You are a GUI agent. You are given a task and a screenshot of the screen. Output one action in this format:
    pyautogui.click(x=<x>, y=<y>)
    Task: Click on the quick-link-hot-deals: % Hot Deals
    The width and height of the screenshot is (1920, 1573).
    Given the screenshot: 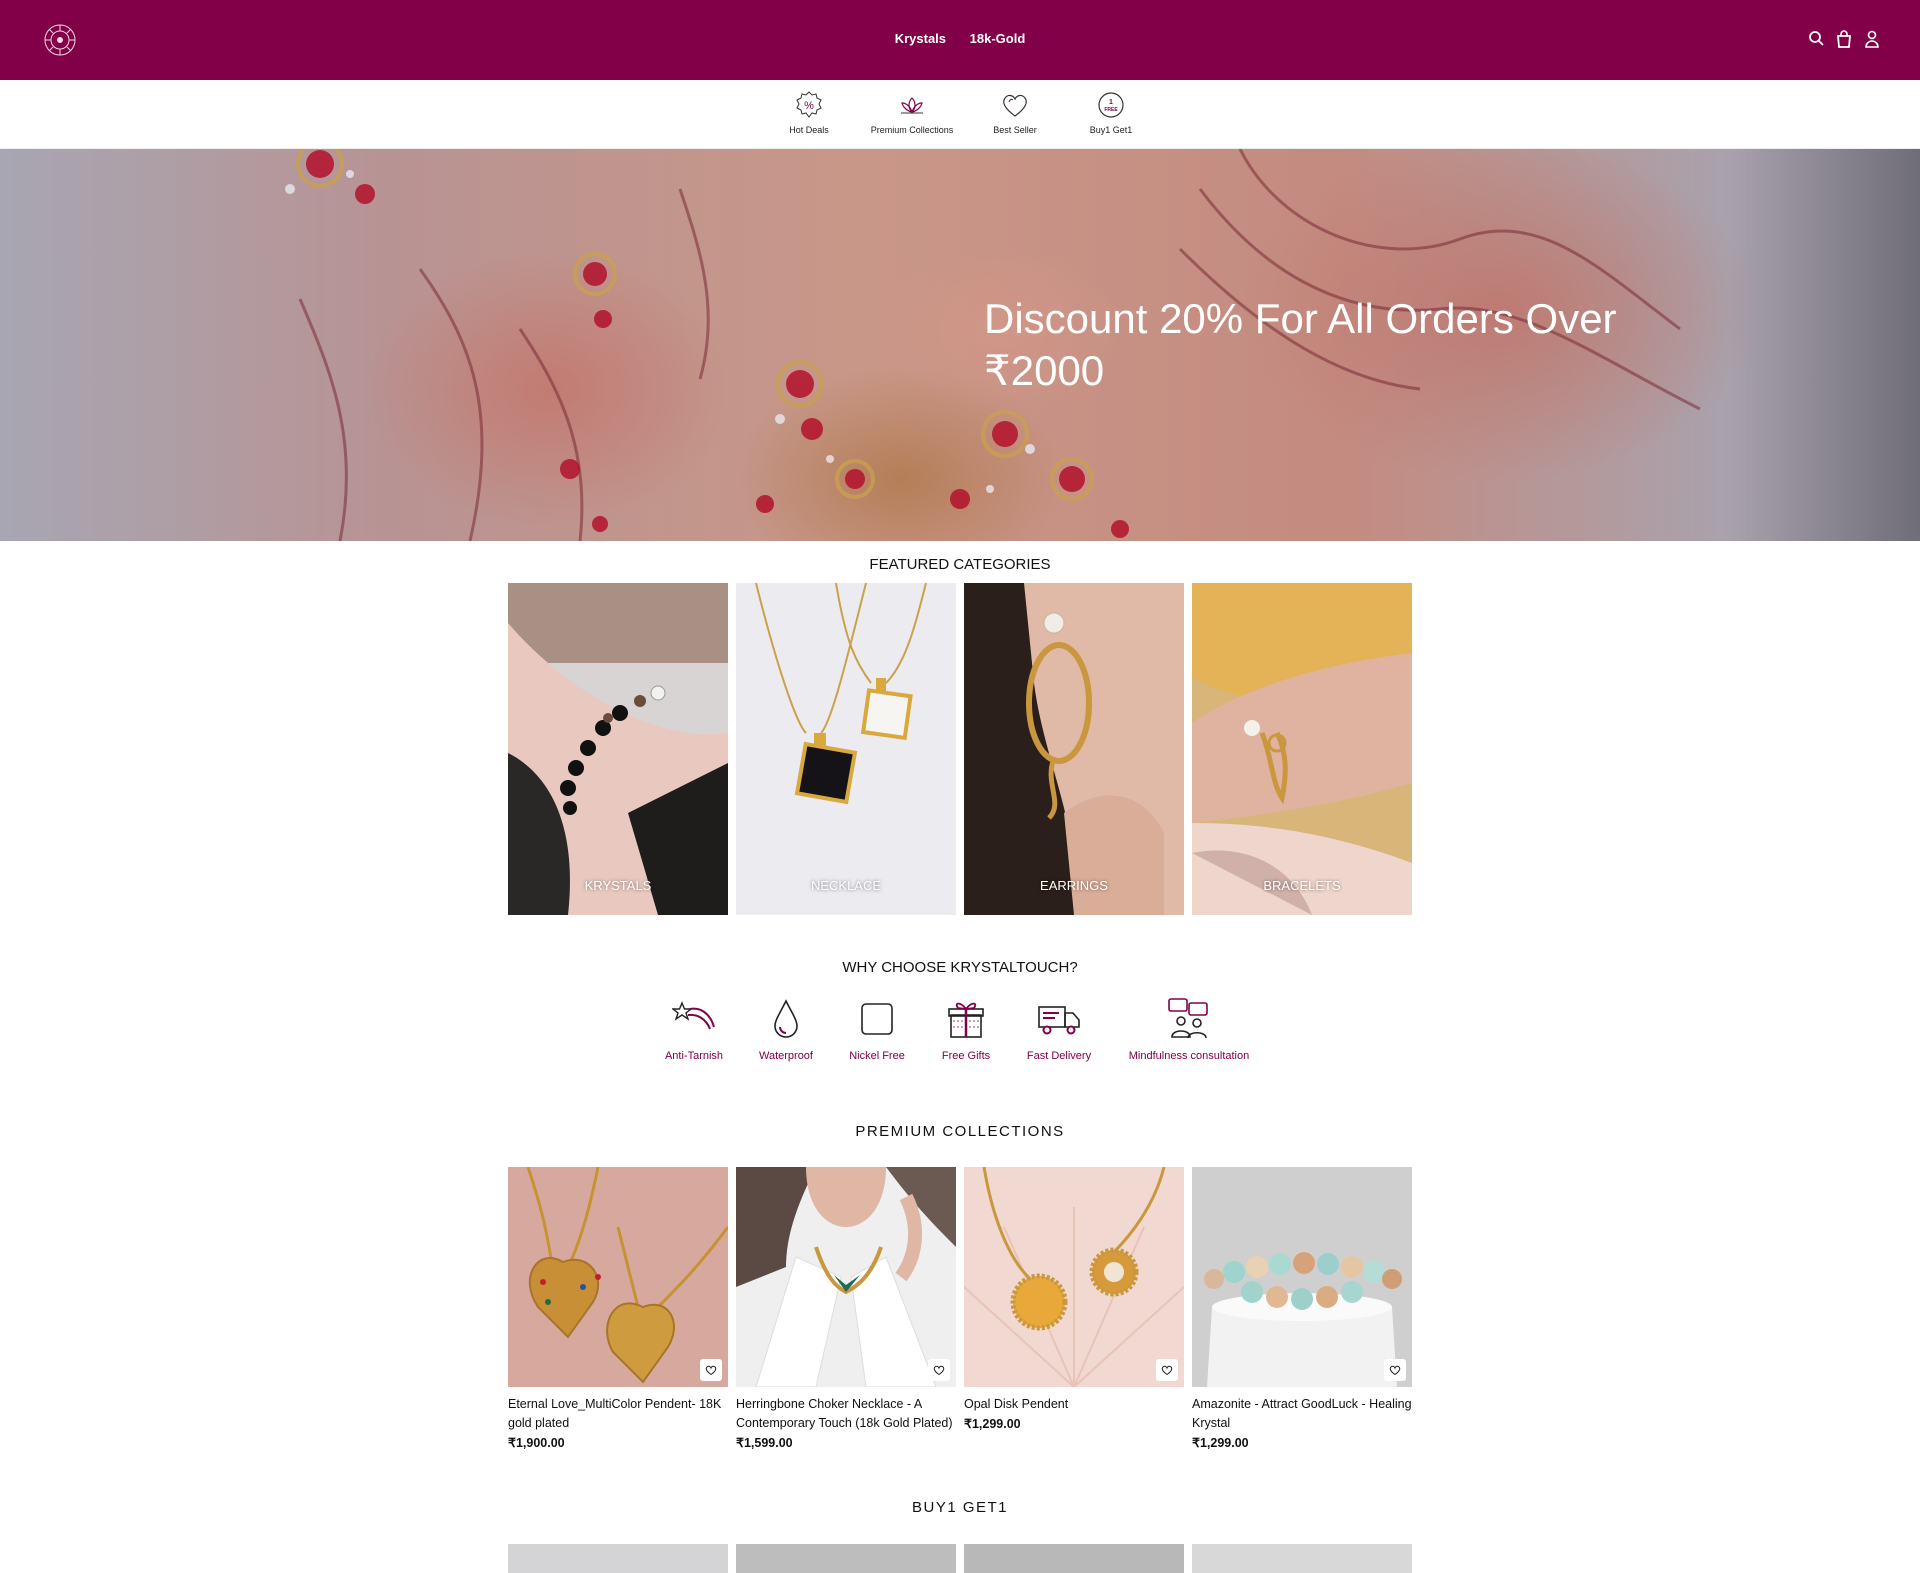 What is the action you would take?
    pyautogui.click(x=809, y=114)
    